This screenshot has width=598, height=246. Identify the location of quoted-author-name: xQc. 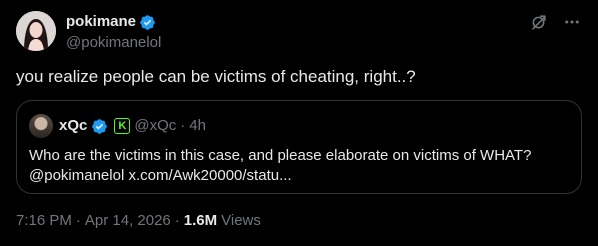
(73, 126).